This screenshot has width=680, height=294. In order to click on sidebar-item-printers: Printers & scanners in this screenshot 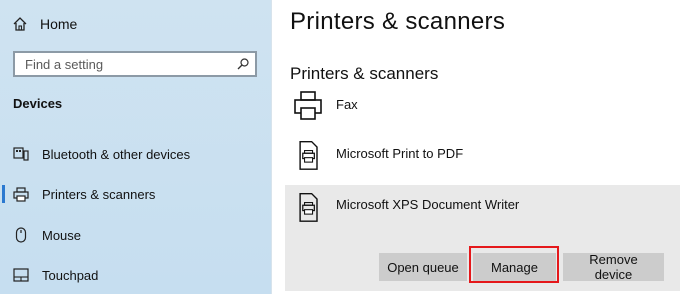, I will do `click(135, 194)`.